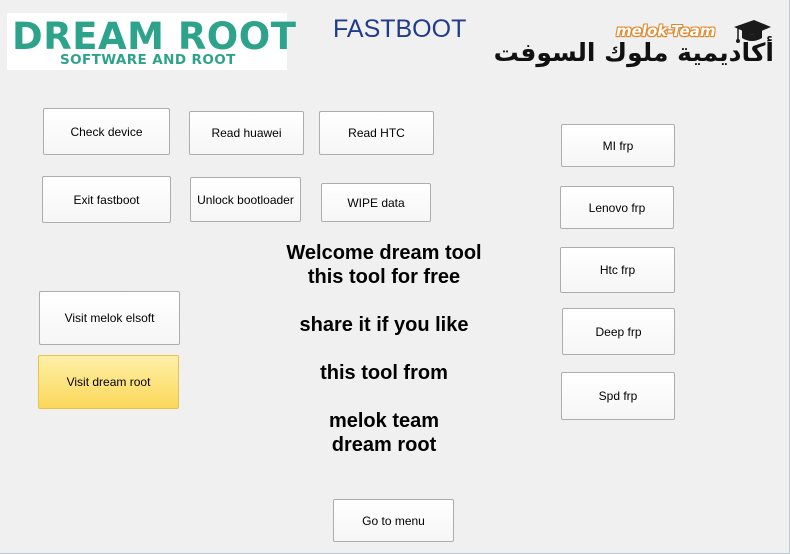  What do you see at coordinates (109, 318) in the screenshot?
I see `visit-melok-button: Visit melok elsoft` at bounding box center [109, 318].